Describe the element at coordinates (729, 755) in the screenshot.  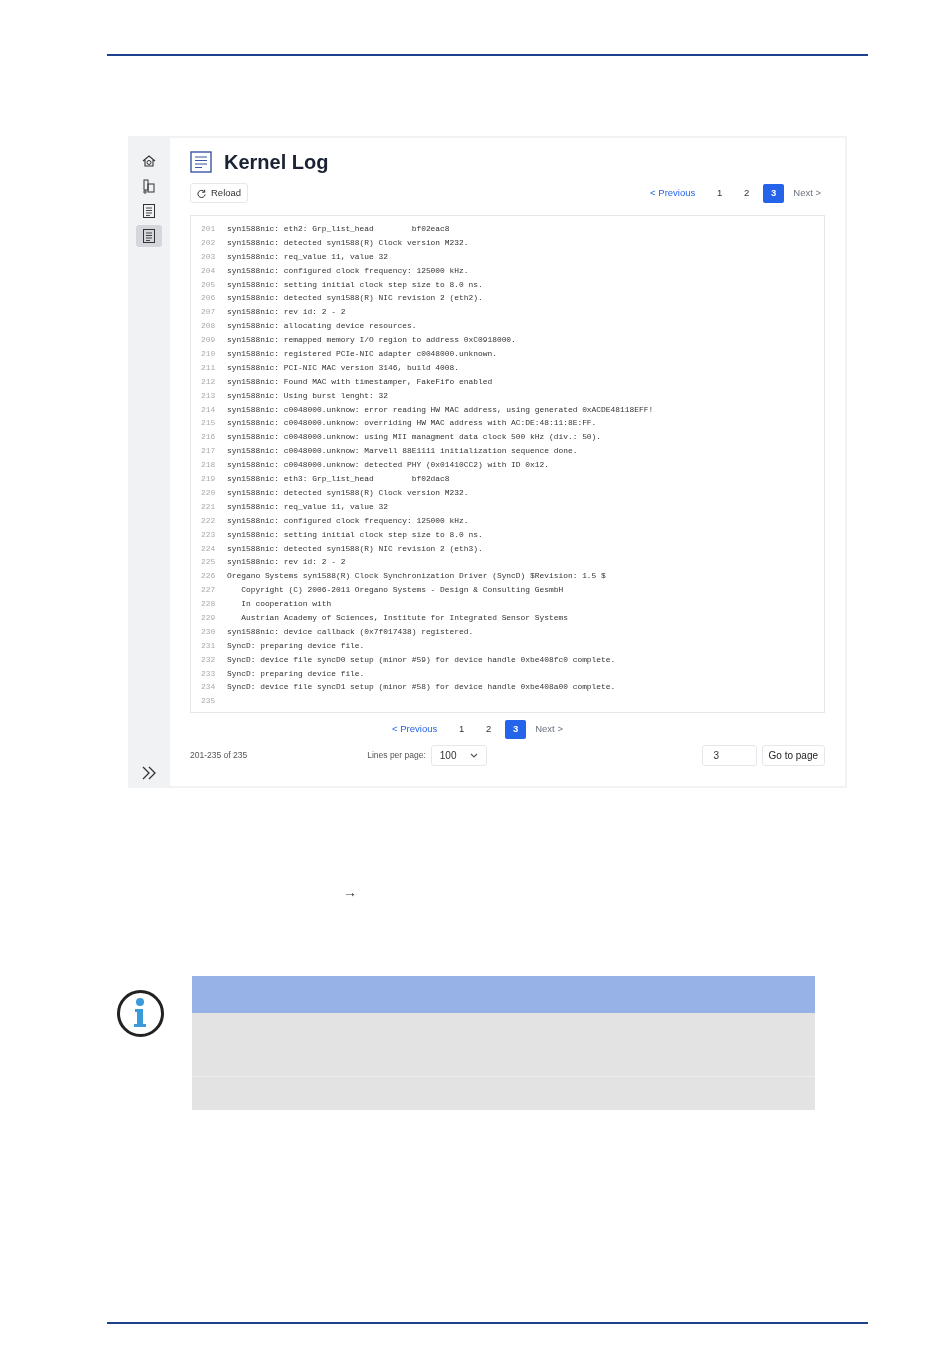
I see `page-number-field: 3` at that location.